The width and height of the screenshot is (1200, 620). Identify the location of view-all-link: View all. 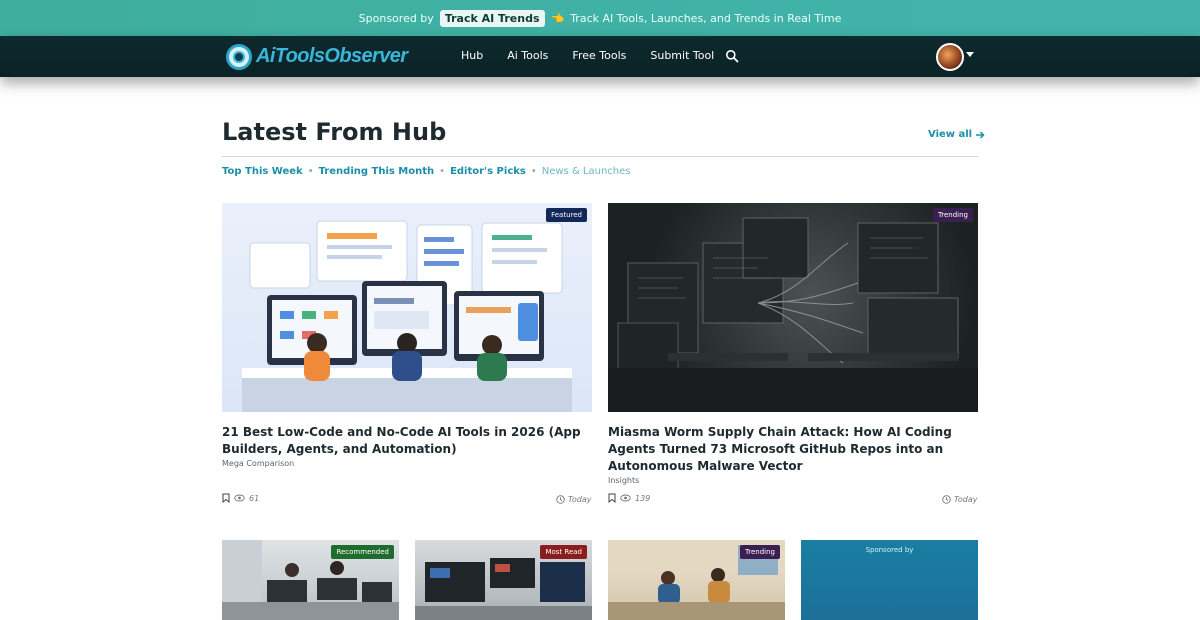
(956, 134).